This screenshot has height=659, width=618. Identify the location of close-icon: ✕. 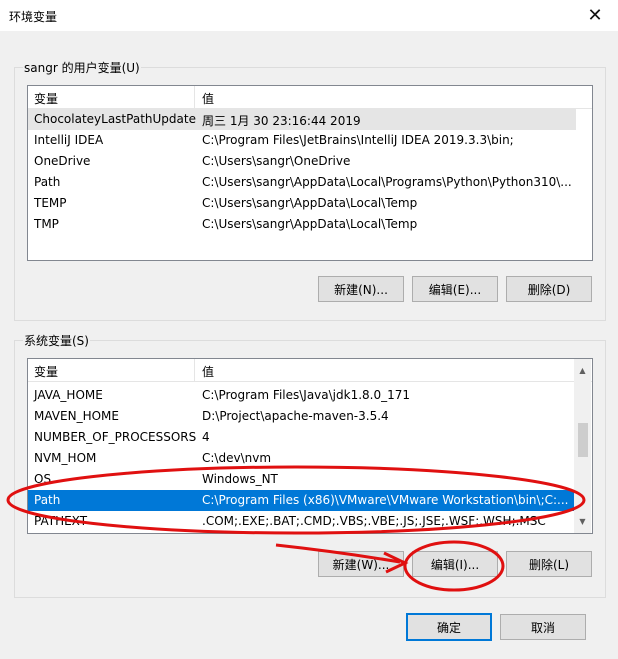
(595, 15).